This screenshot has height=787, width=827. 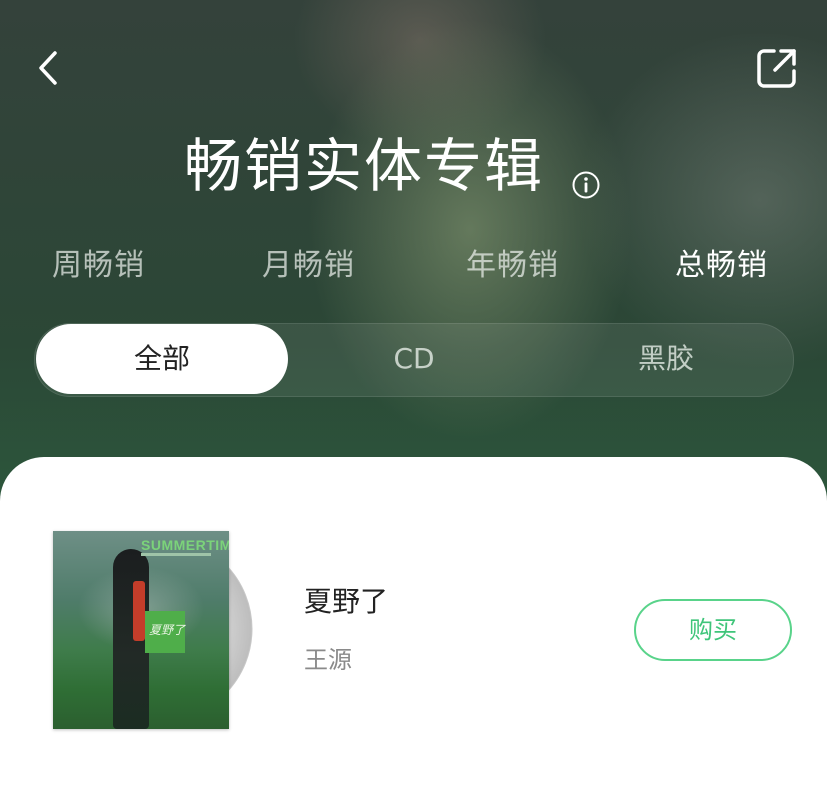 What do you see at coordinates (346, 602) in the screenshot?
I see `album-title: 夏野了` at bounding box center [346, 602].